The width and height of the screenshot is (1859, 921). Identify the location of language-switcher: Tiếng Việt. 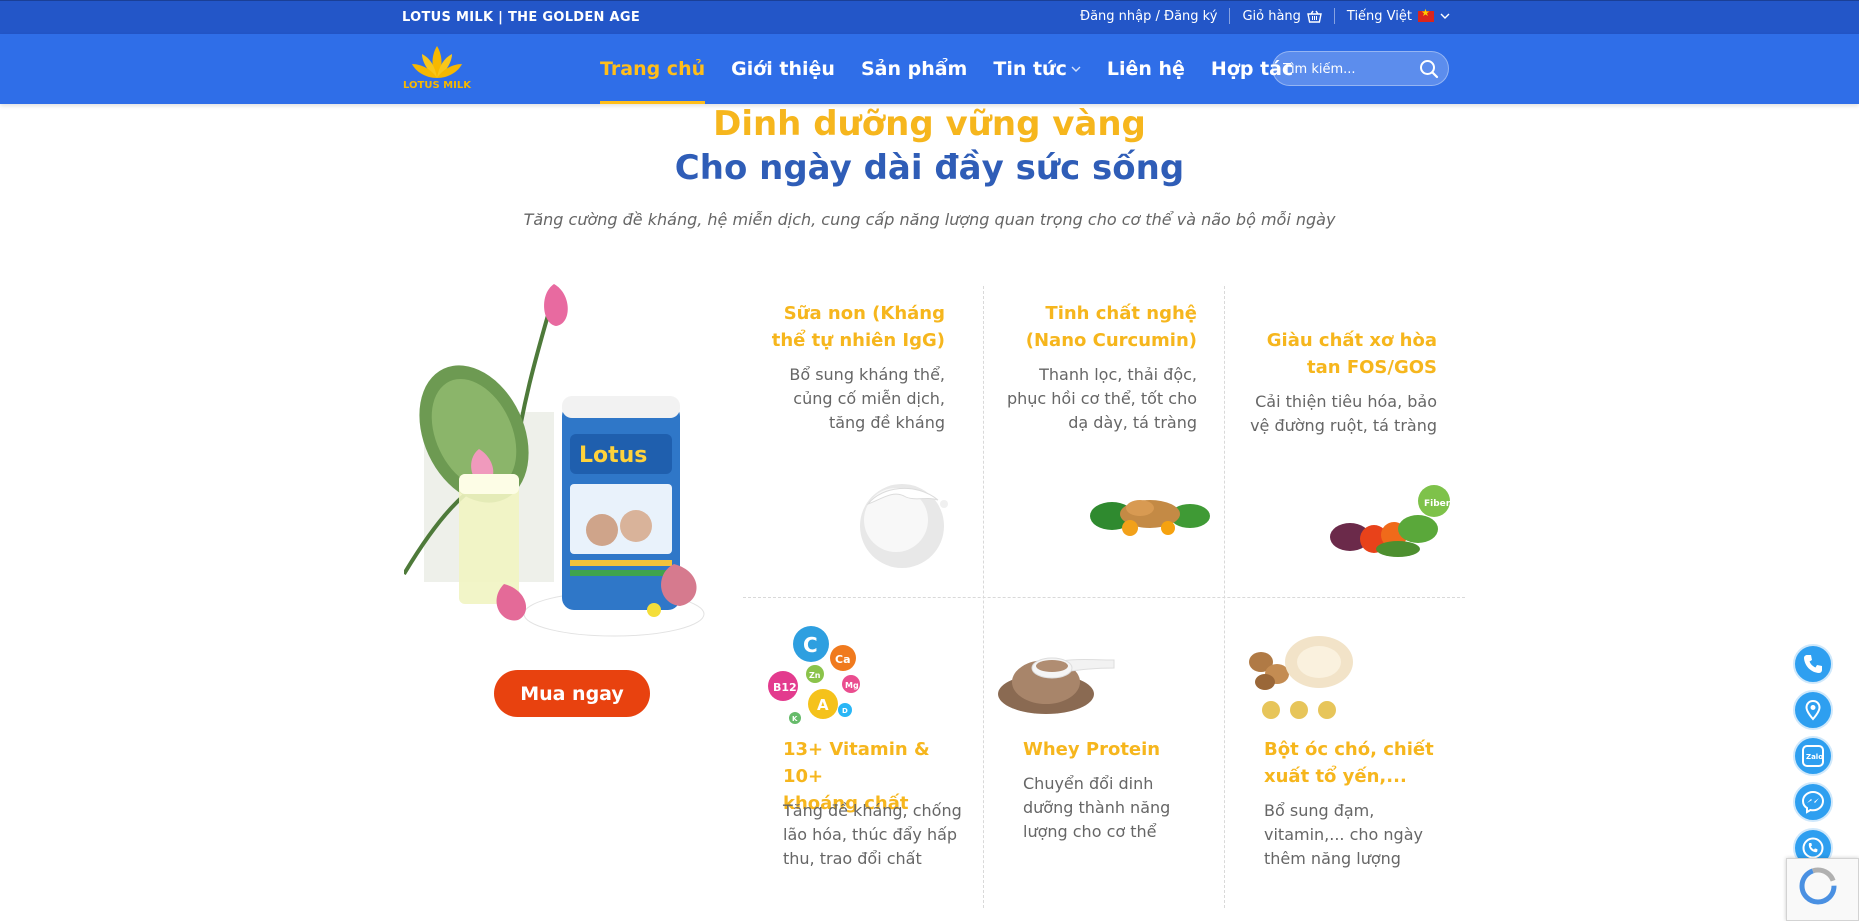
(1398, 16).